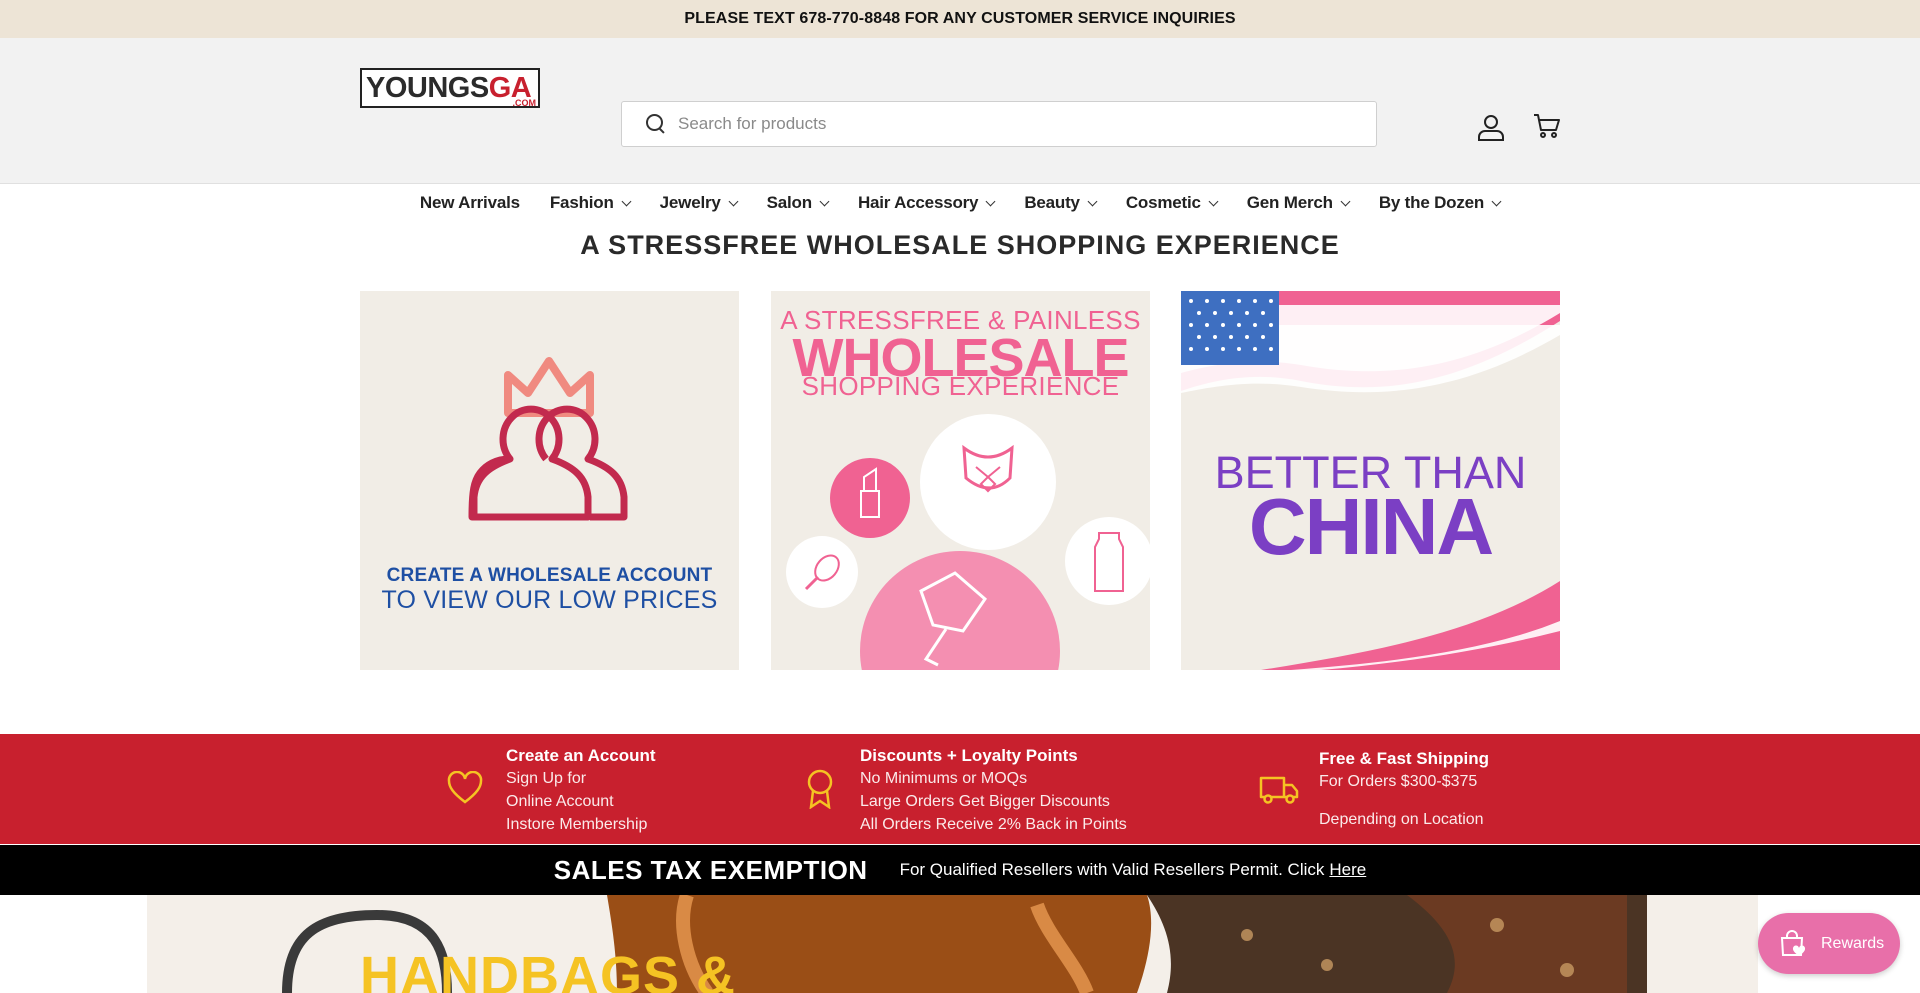 The image size is (1920, 993). I want to click on search-bar, so click(999, 124).